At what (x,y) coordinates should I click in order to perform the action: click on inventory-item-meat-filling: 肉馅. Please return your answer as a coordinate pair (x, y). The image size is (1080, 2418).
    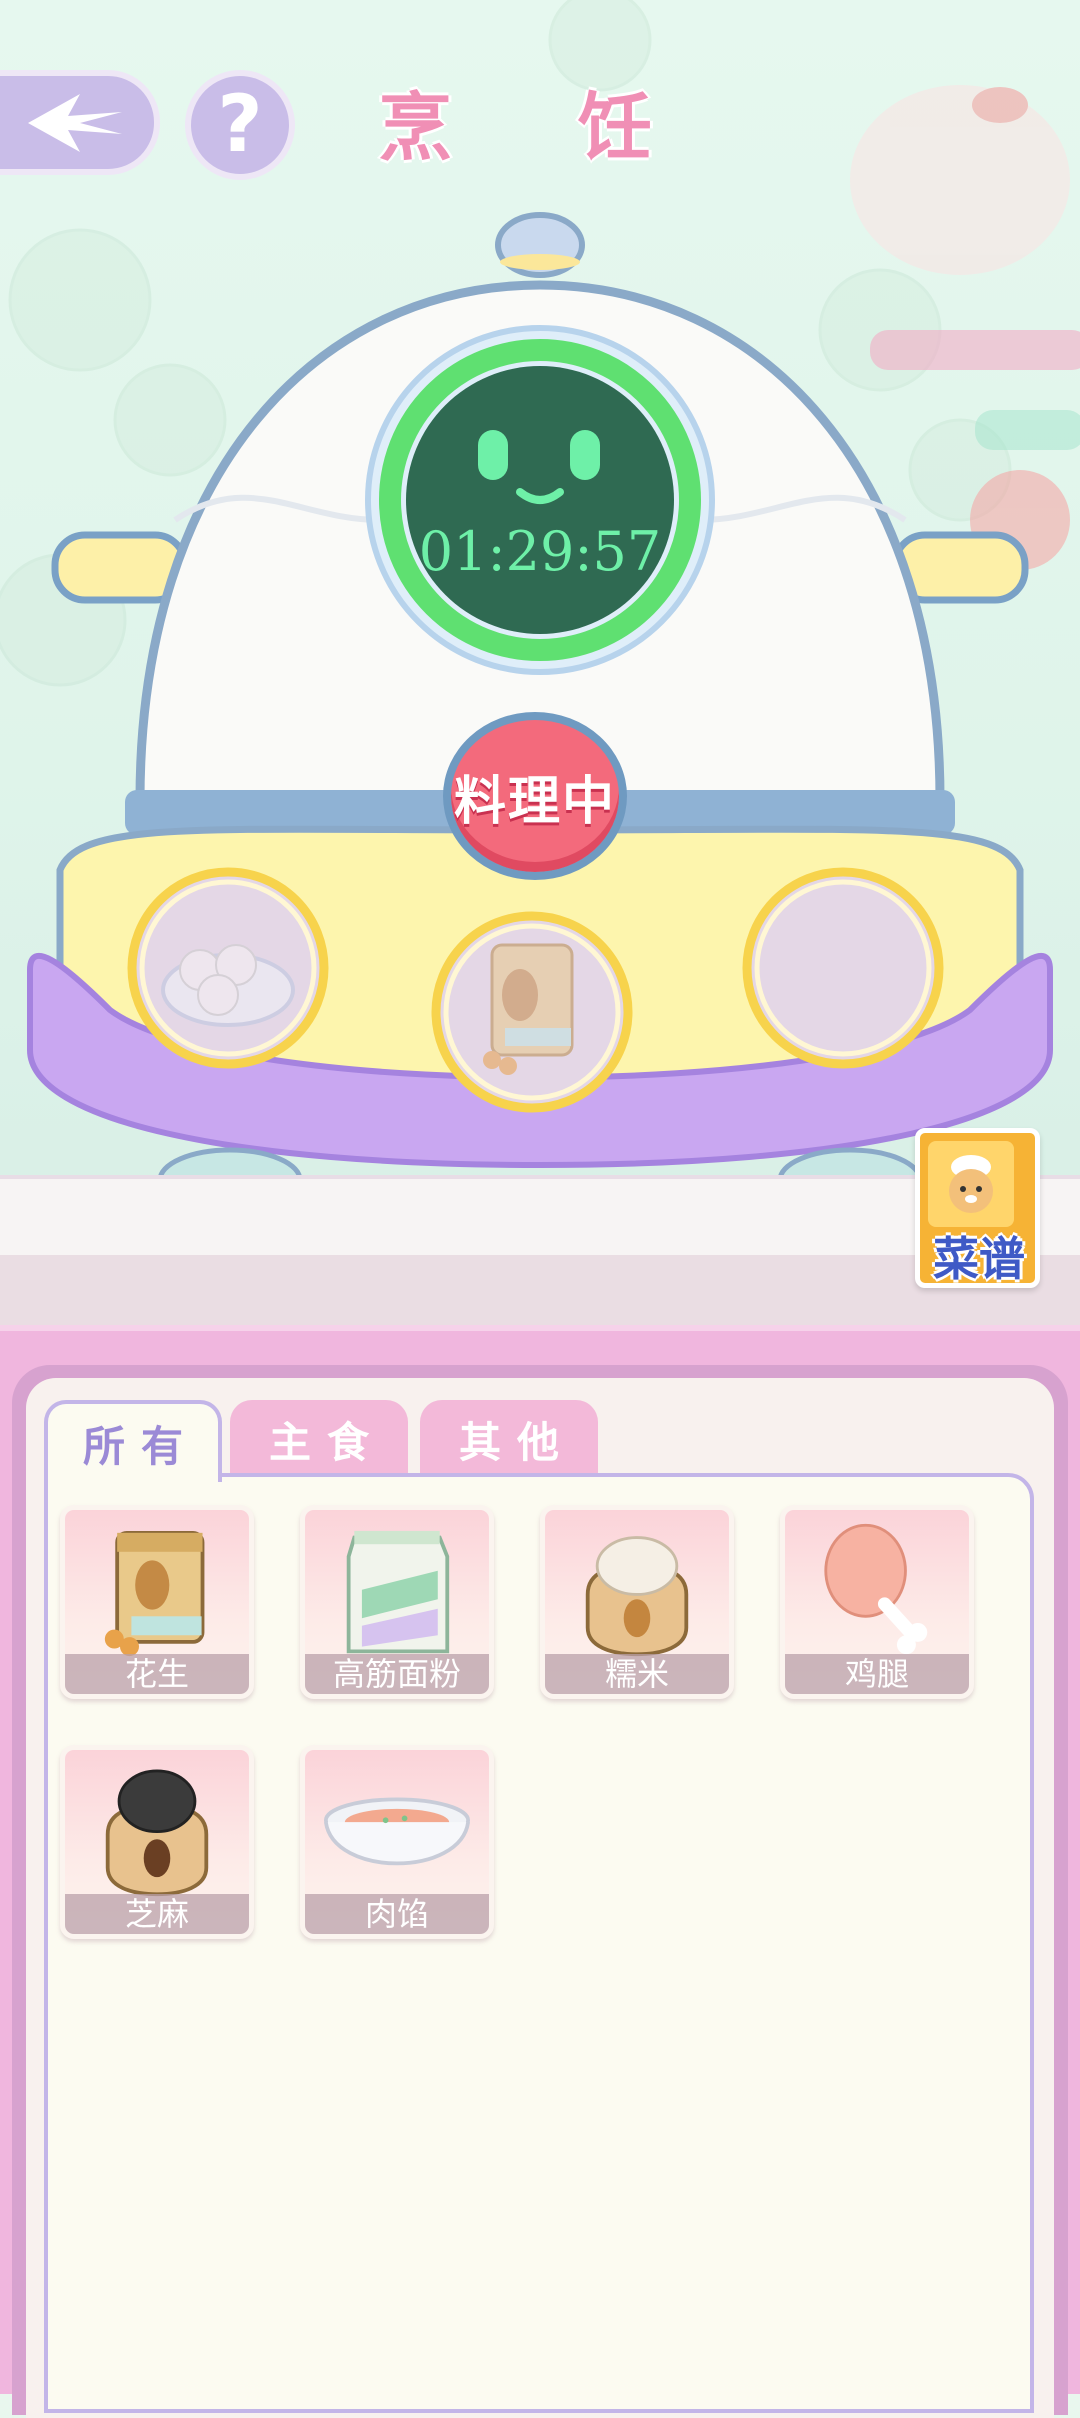
    Looking at the image, I should click on (397, 1842).